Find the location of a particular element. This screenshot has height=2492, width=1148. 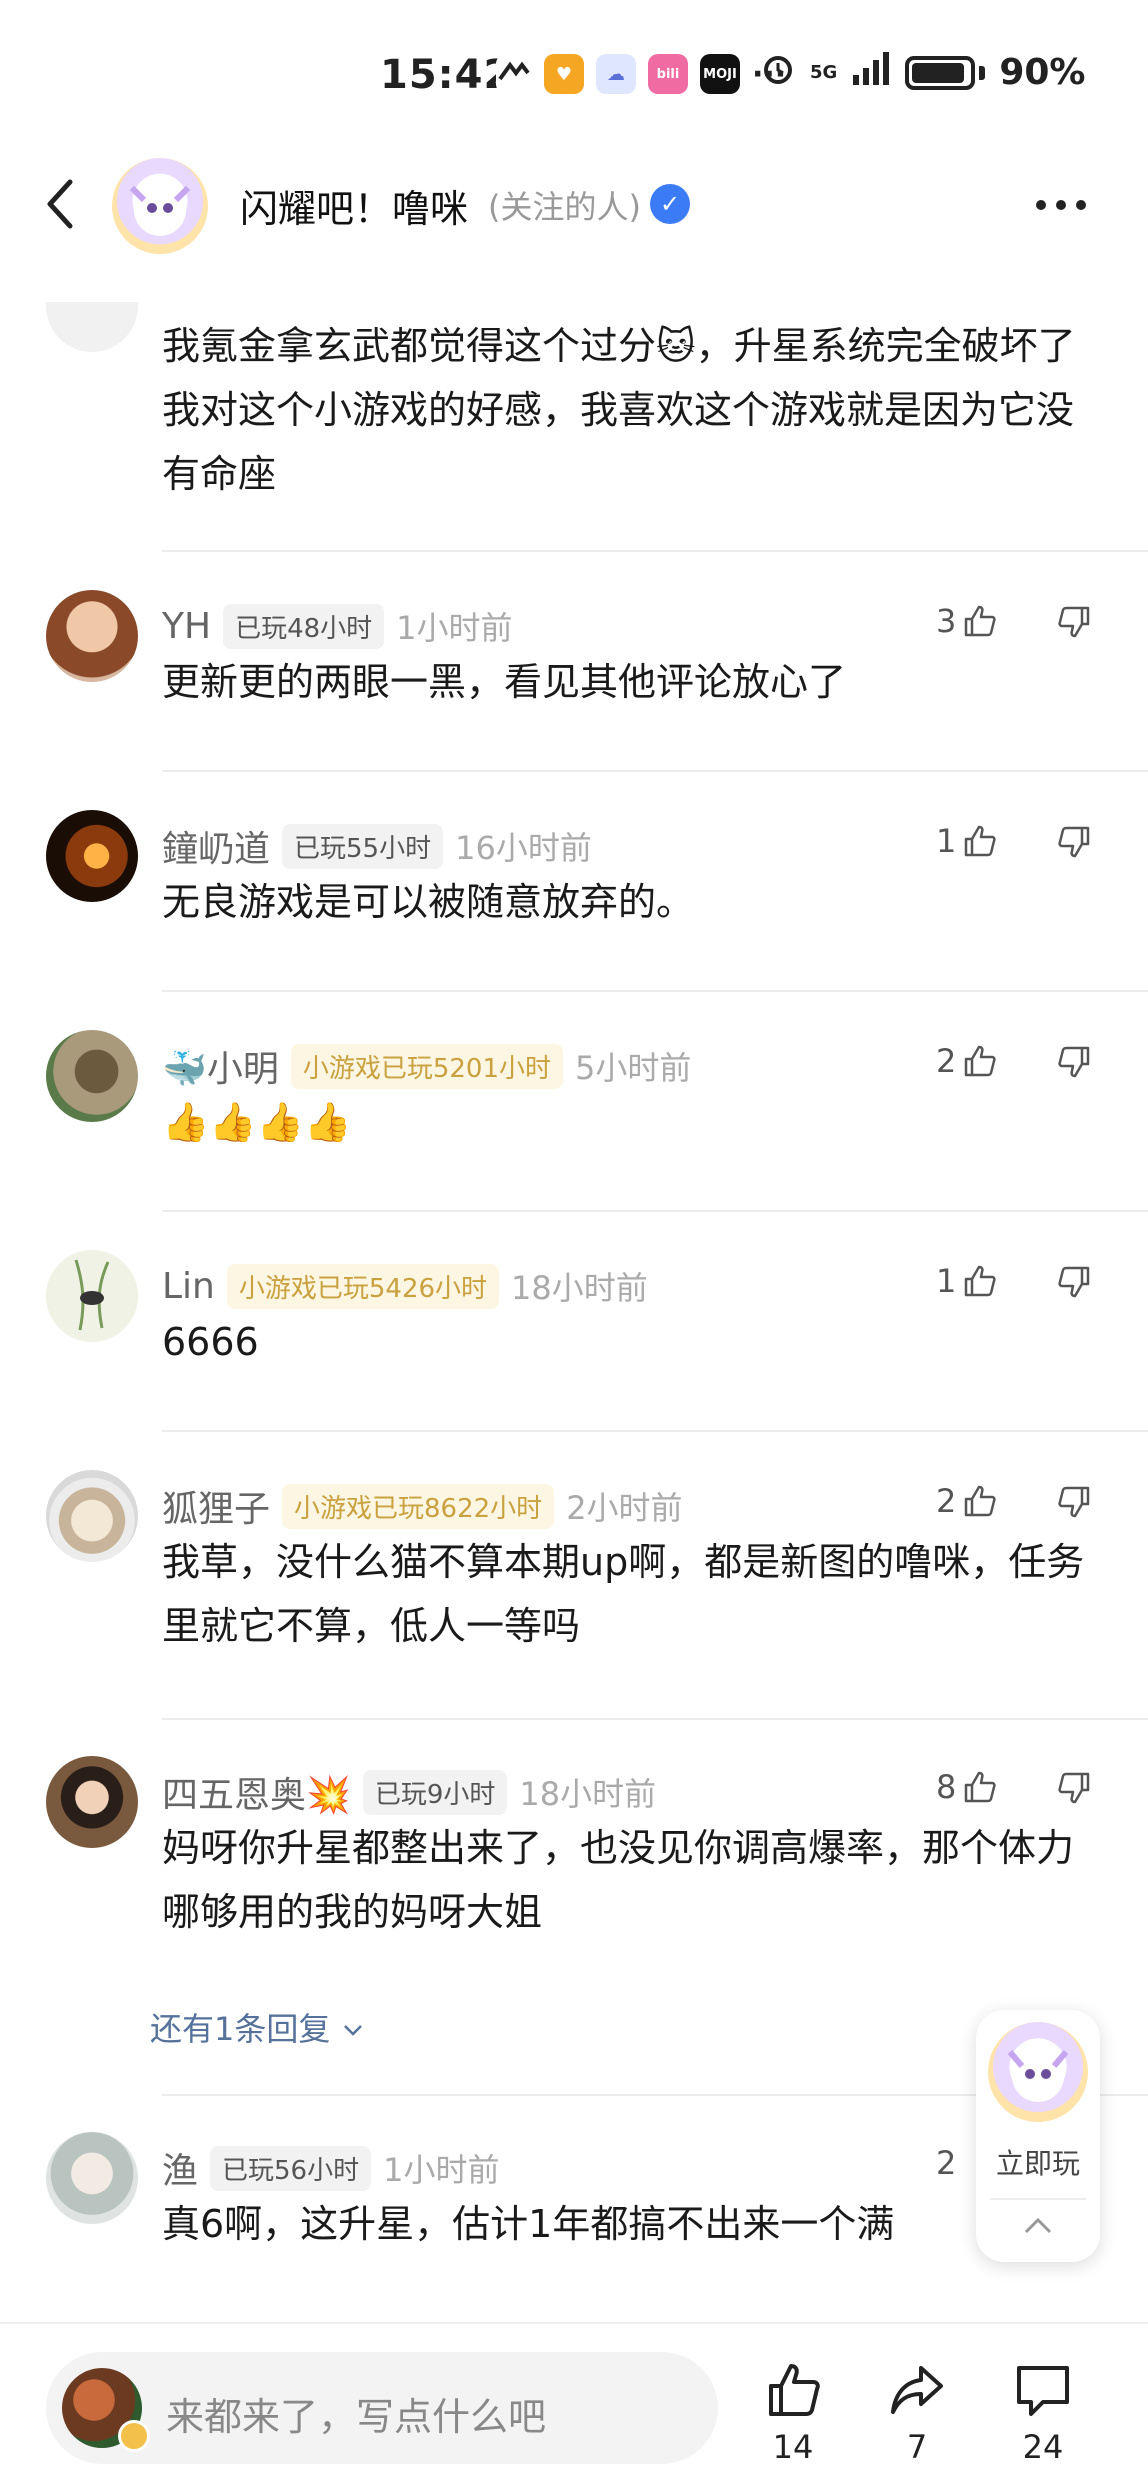

comment-meta: 鐘屷道 已玩55小时 16小时前 is located at coordinates (377, 846).